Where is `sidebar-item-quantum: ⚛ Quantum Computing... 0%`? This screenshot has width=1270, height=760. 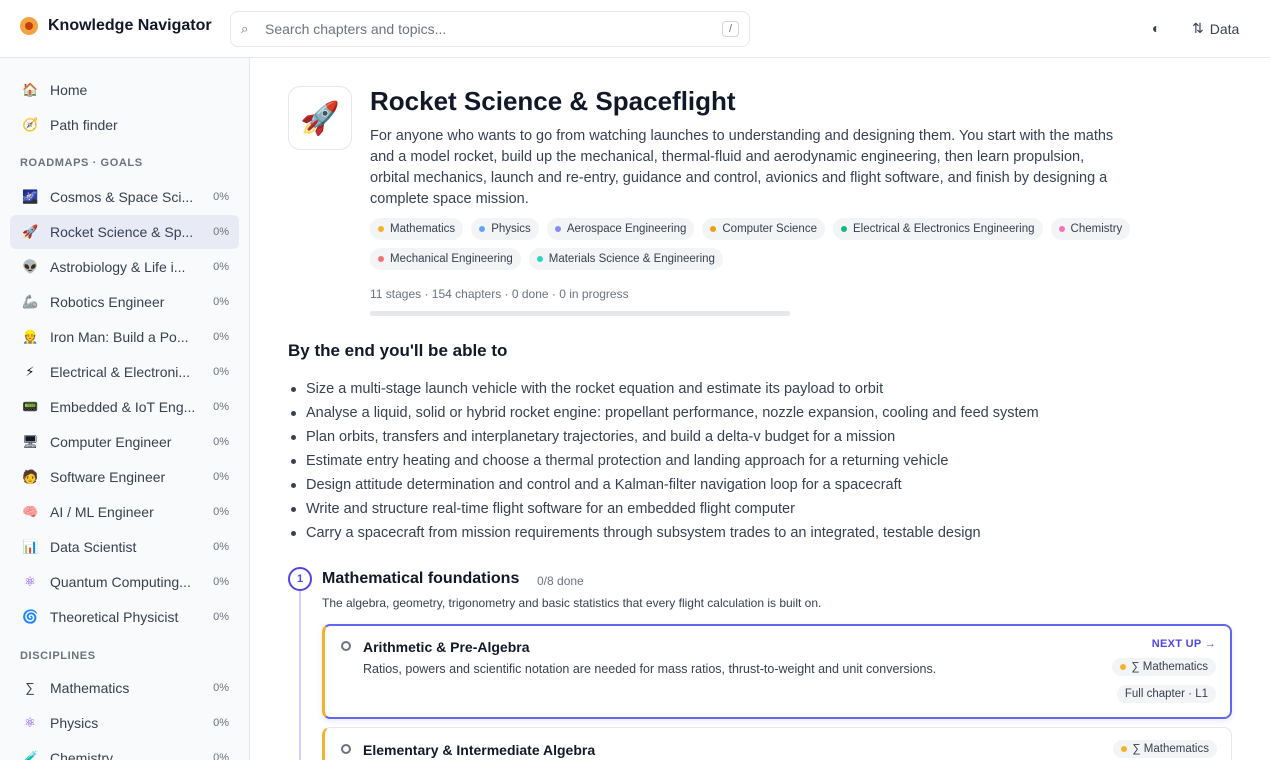
sidebar-item-quantum: ⚛ Quantum Computing... 0% is located at coordinates (124, 582).